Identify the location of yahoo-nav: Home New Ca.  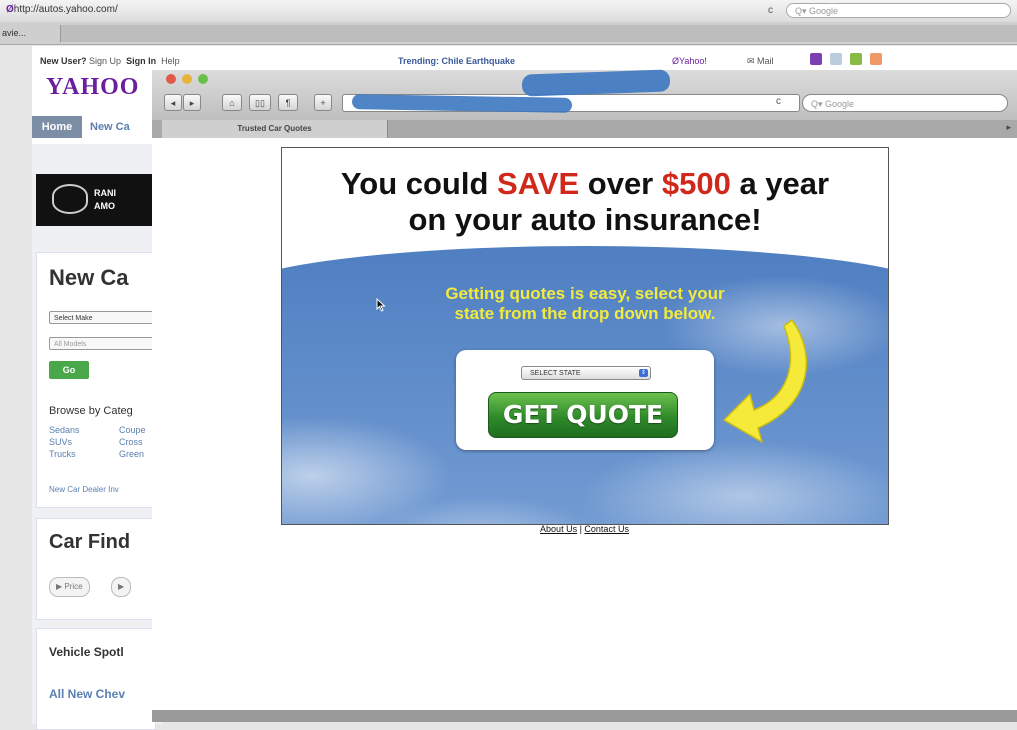
(97, 126).